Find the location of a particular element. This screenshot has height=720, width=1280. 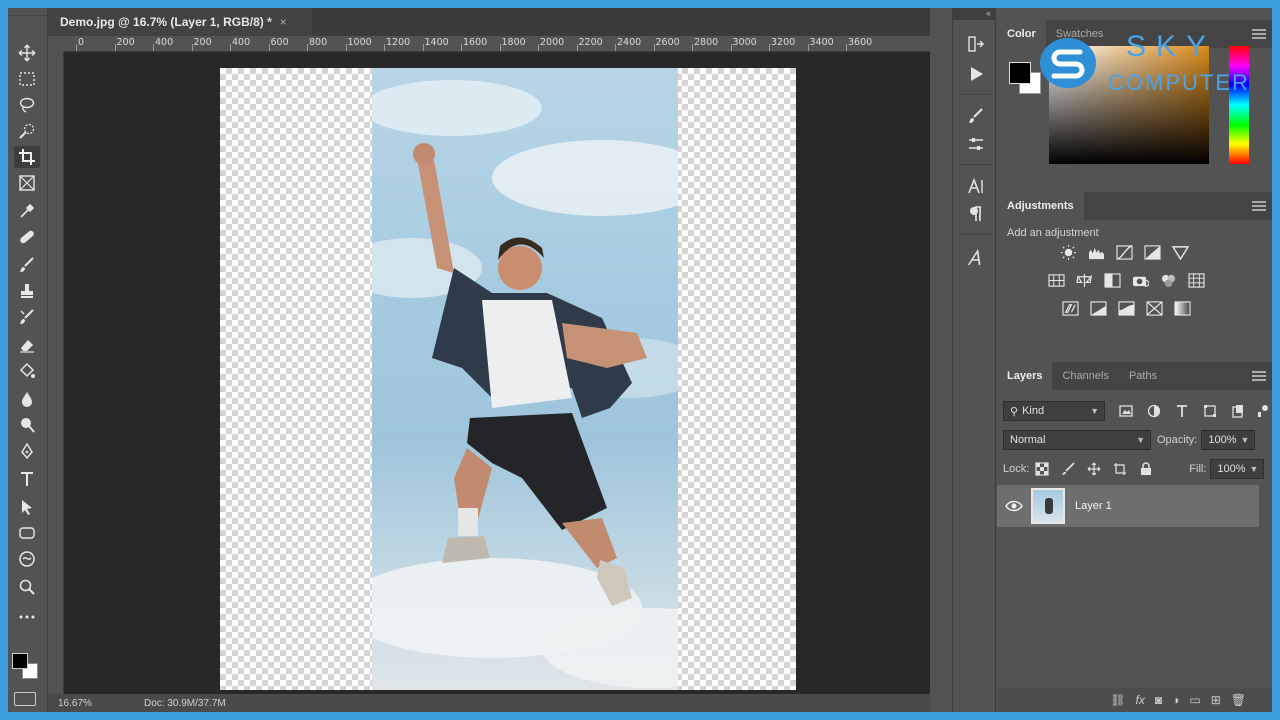

lock-image-pixels-icon is located at coordinates (1068, 469).